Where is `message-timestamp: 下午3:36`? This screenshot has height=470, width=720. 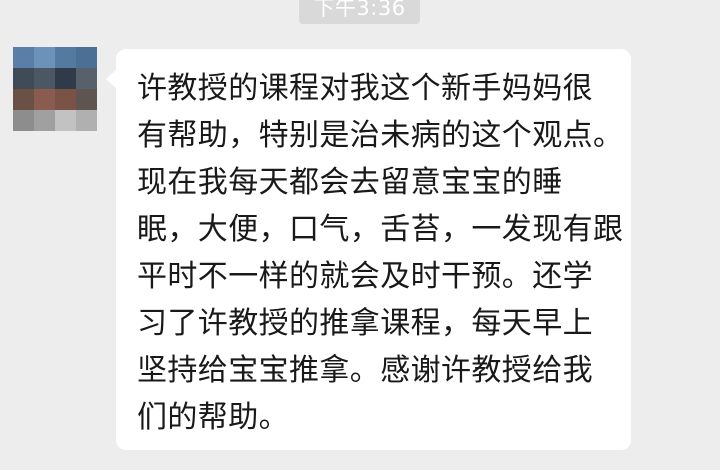 message-timestamp: 下午3:36 is located at coordinates (359, 12).